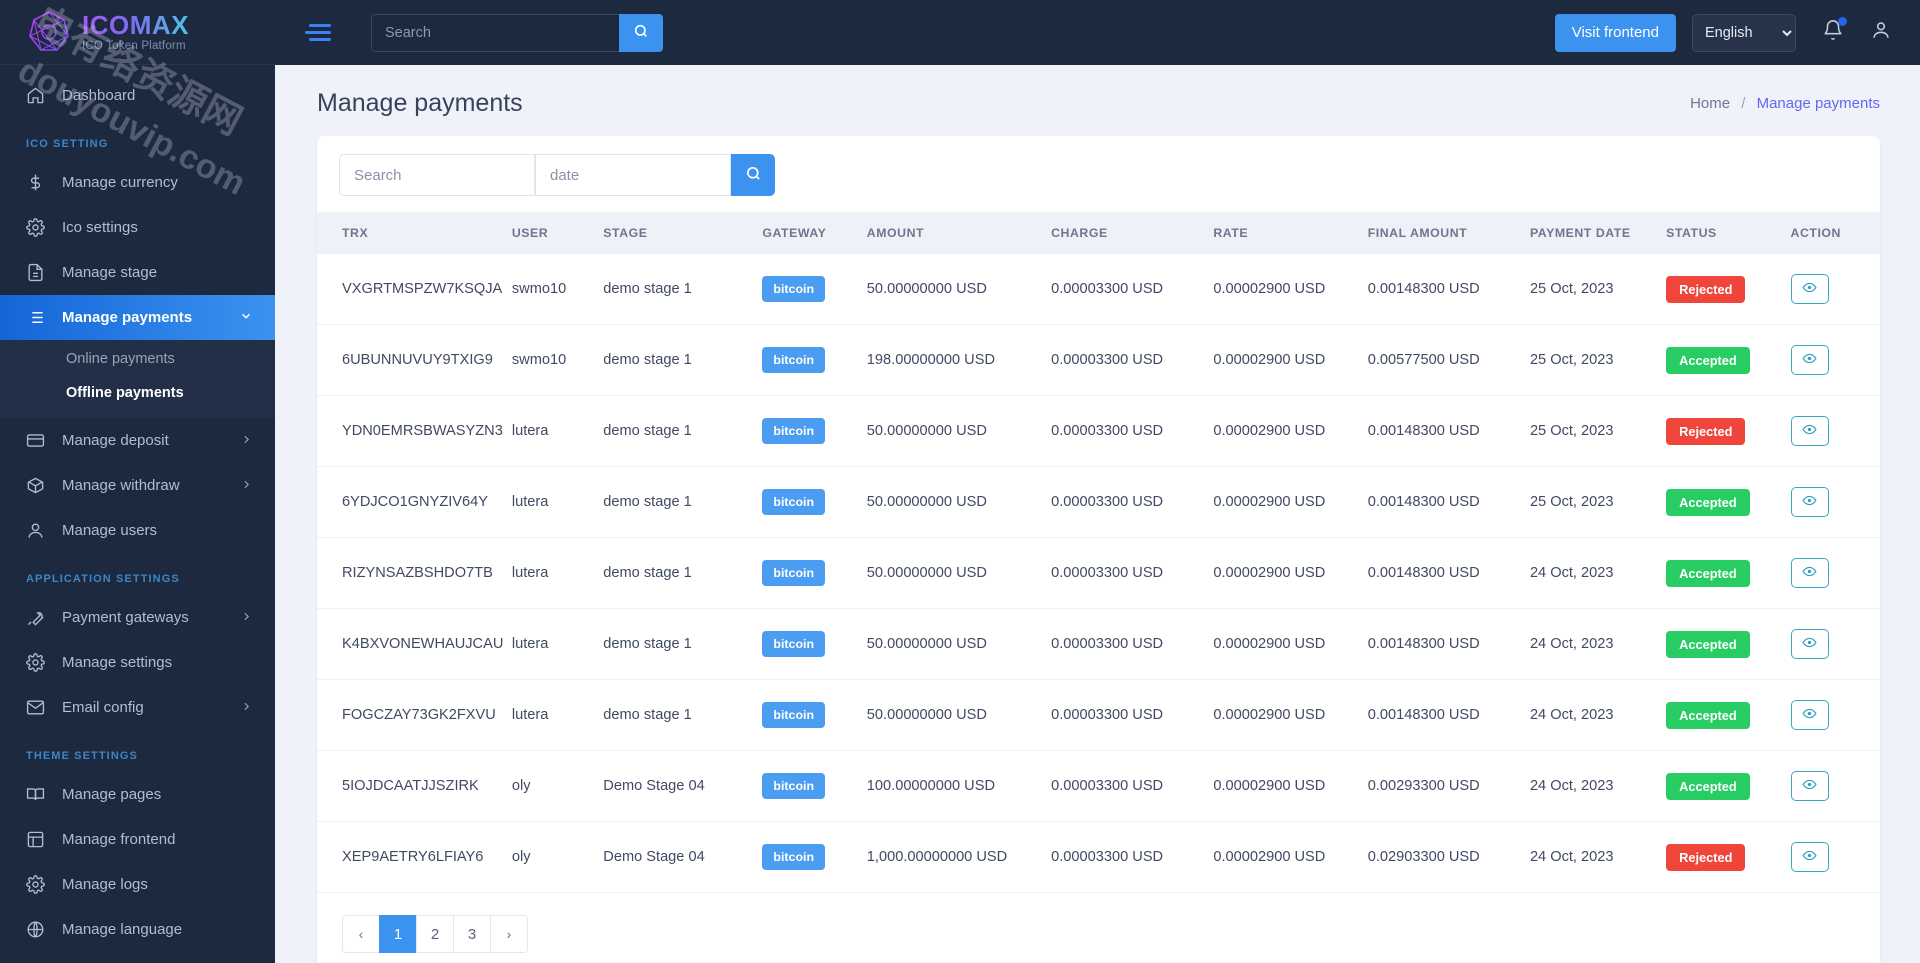 Image resolution: width=1920 pixels, height=963 pixels. Describe the element at coordinates (125, 617) in the screenshot. I see `sidebar-item-label: Payment gateways` at that location.